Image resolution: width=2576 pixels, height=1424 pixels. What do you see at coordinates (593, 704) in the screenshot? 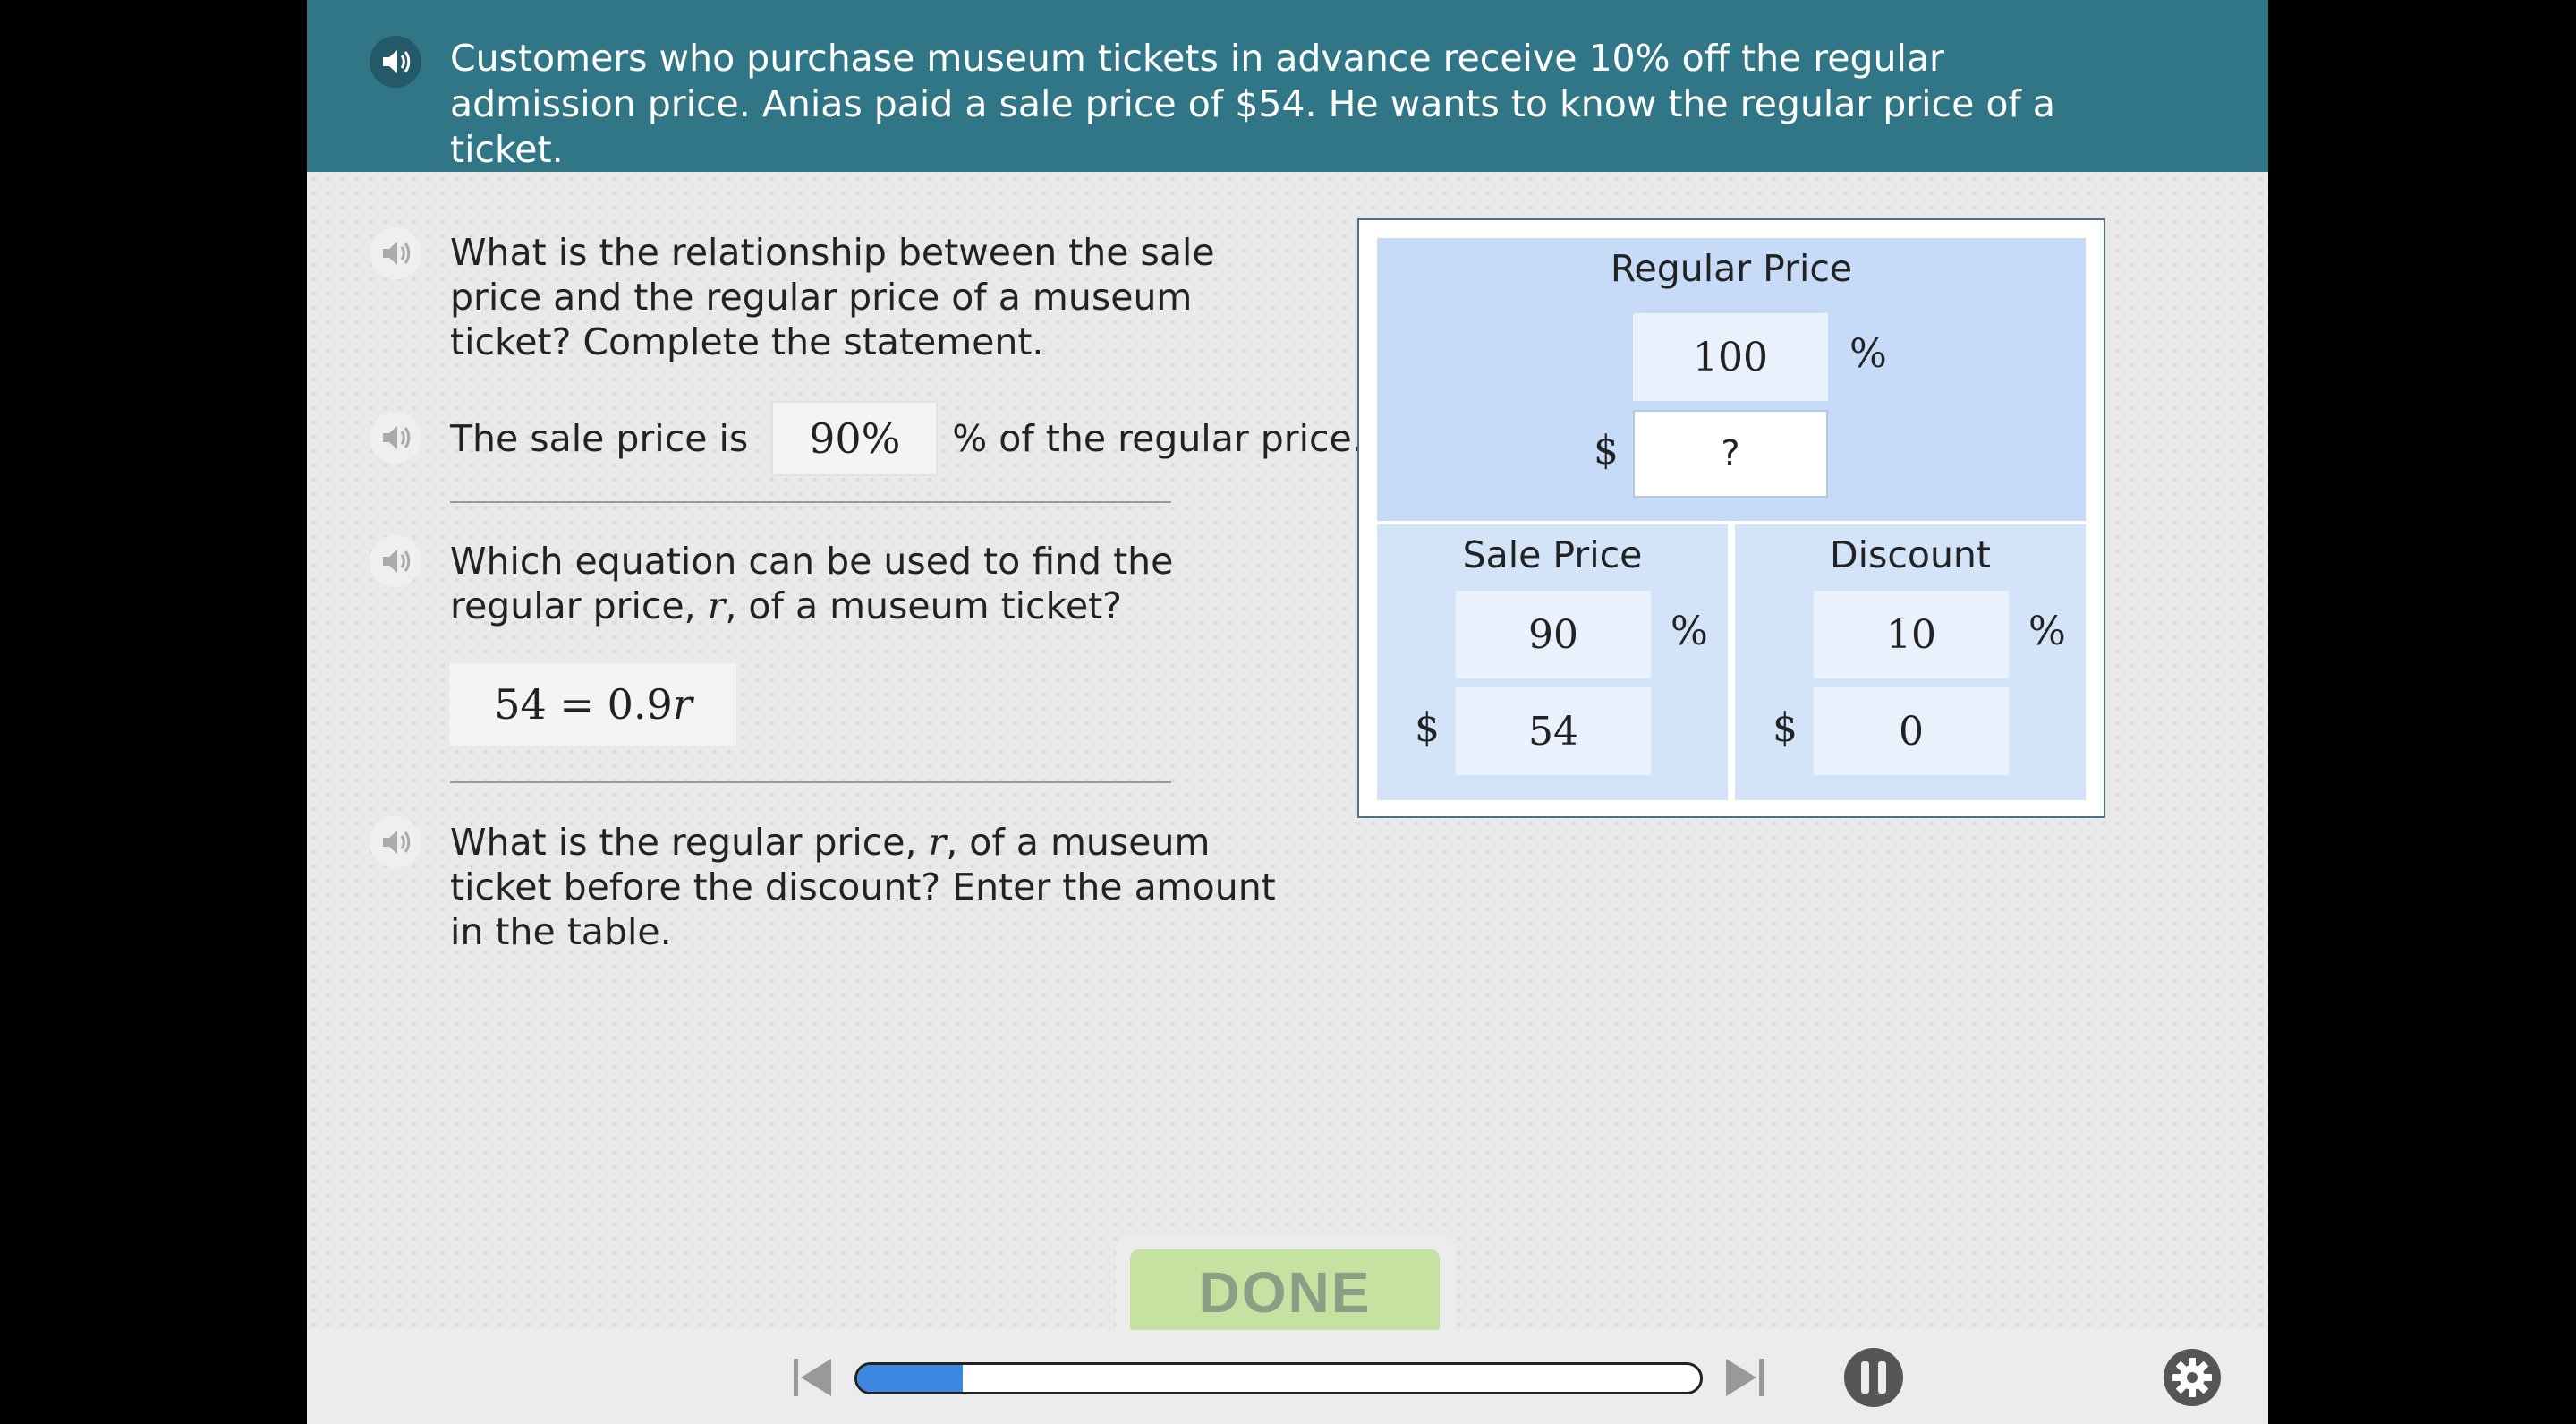
I see `equation-answer: 54 = 0.9 r` at bounding box center [593, 704].